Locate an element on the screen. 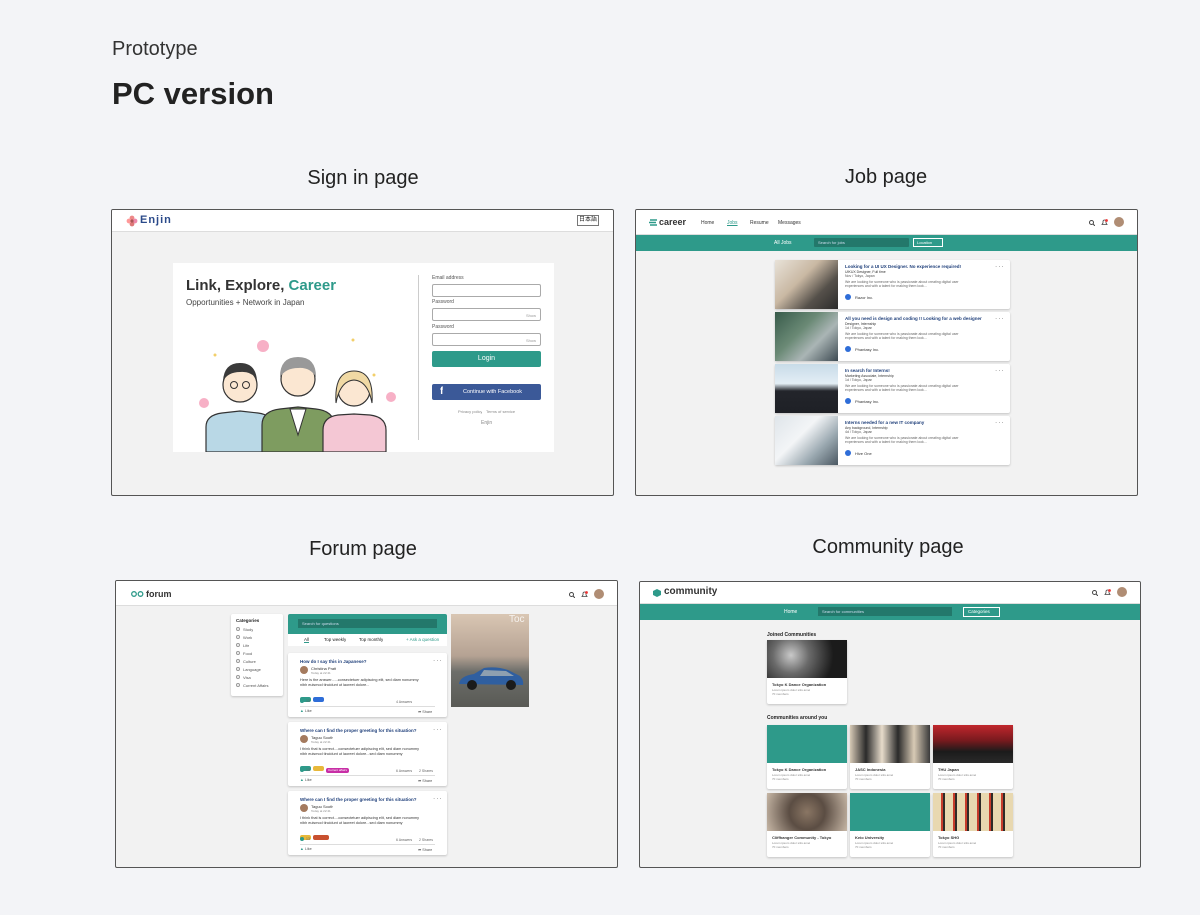 The image size is (1200, 915). show-password-toggle: Show is located at coordinates (531, 315).